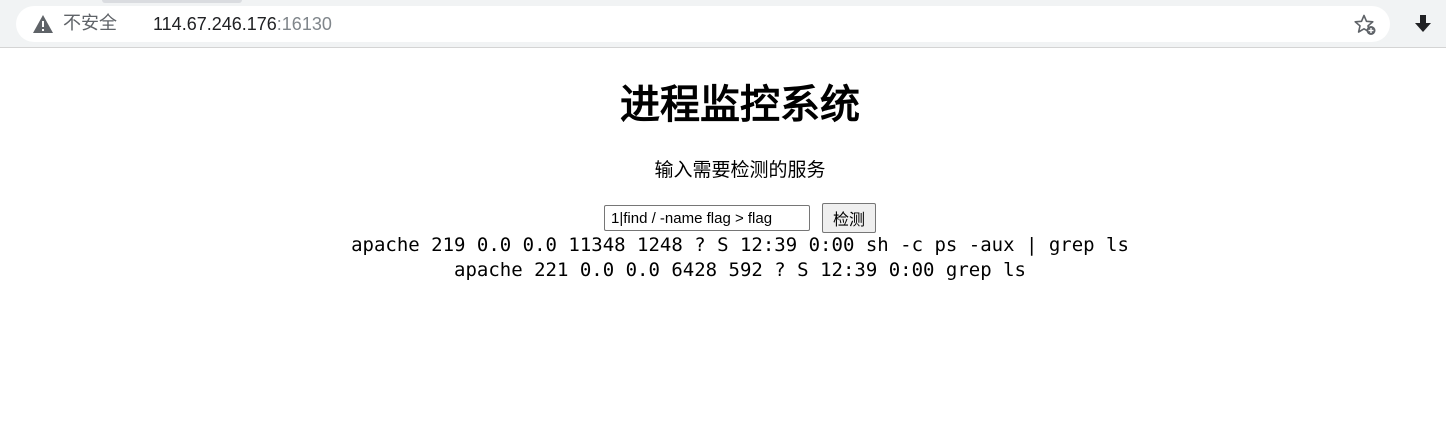  What do you see at coordinates (1423, 24) in the screenshot?
I see `download-arrow-icon` at bounding box center [1423, 24].